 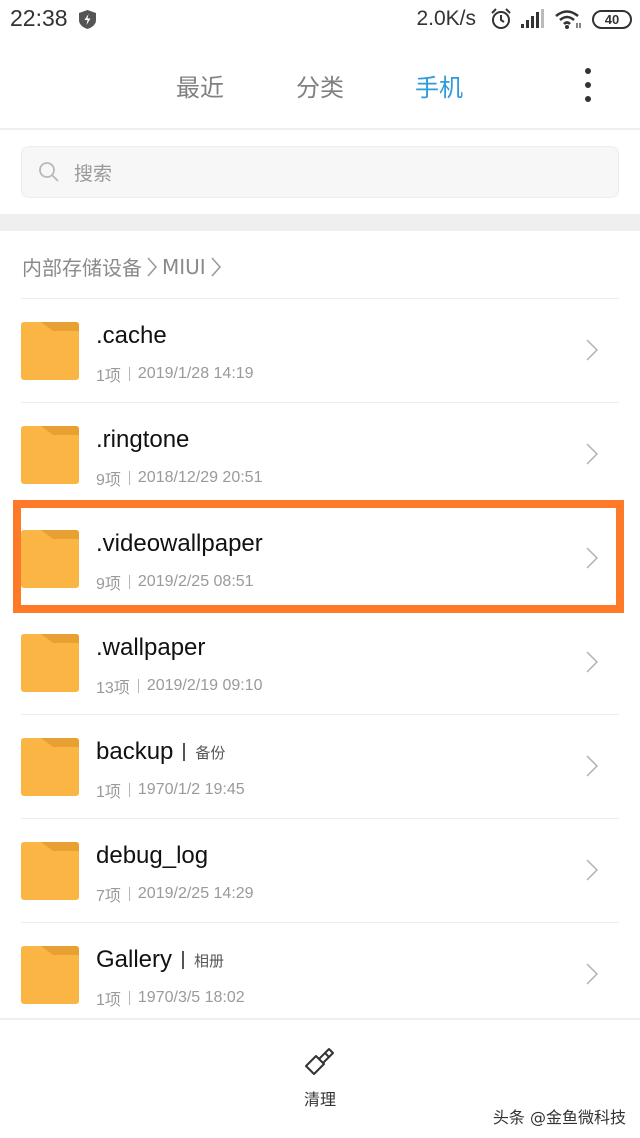 I want to click on file-meta: 13项 2019/2/19 09:10, so click(x=179, y=686).